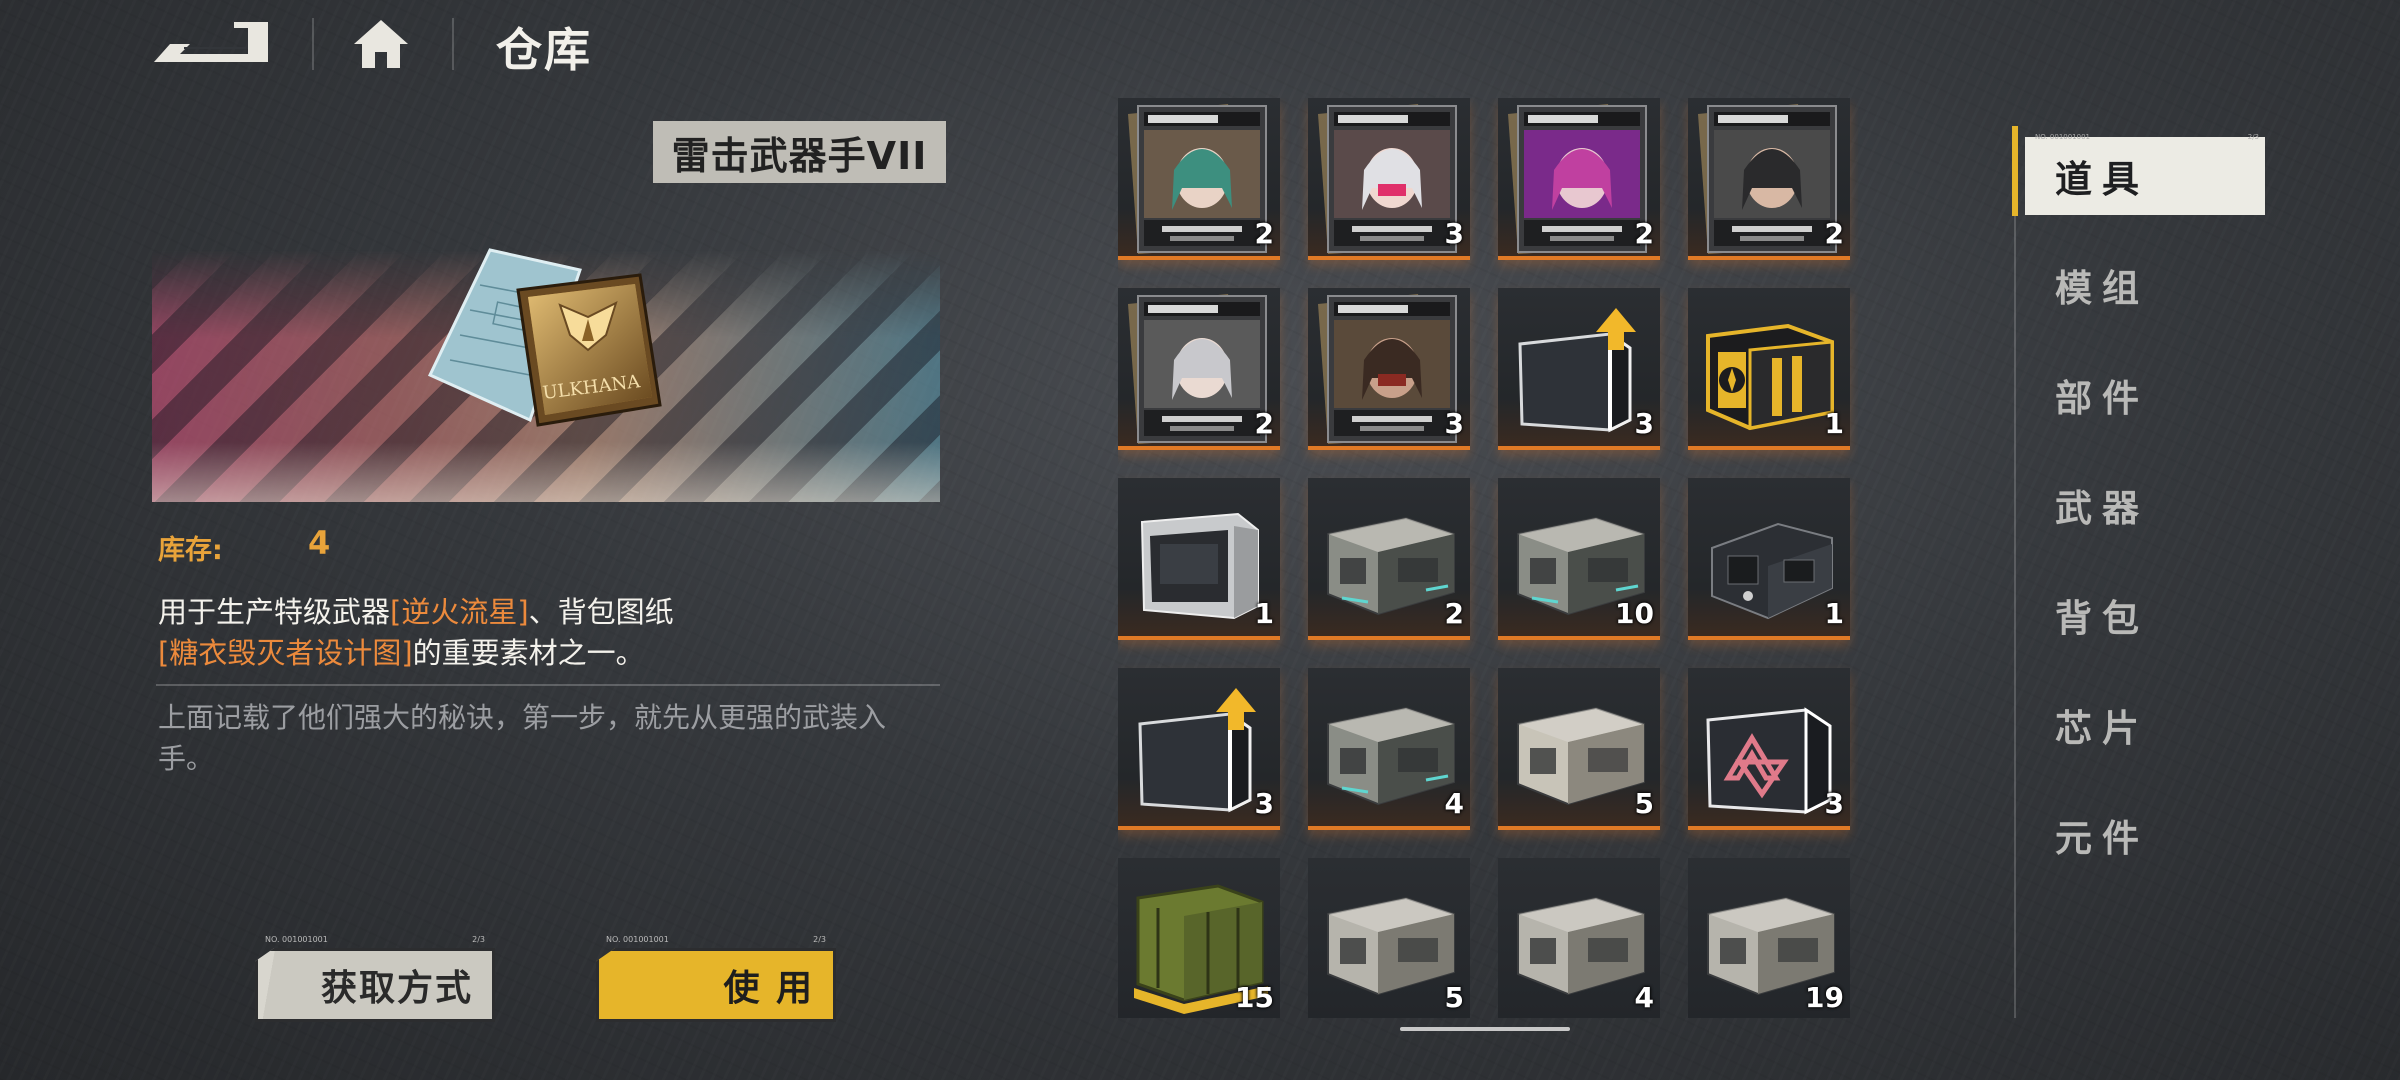 The width and height of the screenshot is (2400, 1080). Describe the element at coordinates (2015, 573) in the screenshot. I see `tabs-divider` at that location.